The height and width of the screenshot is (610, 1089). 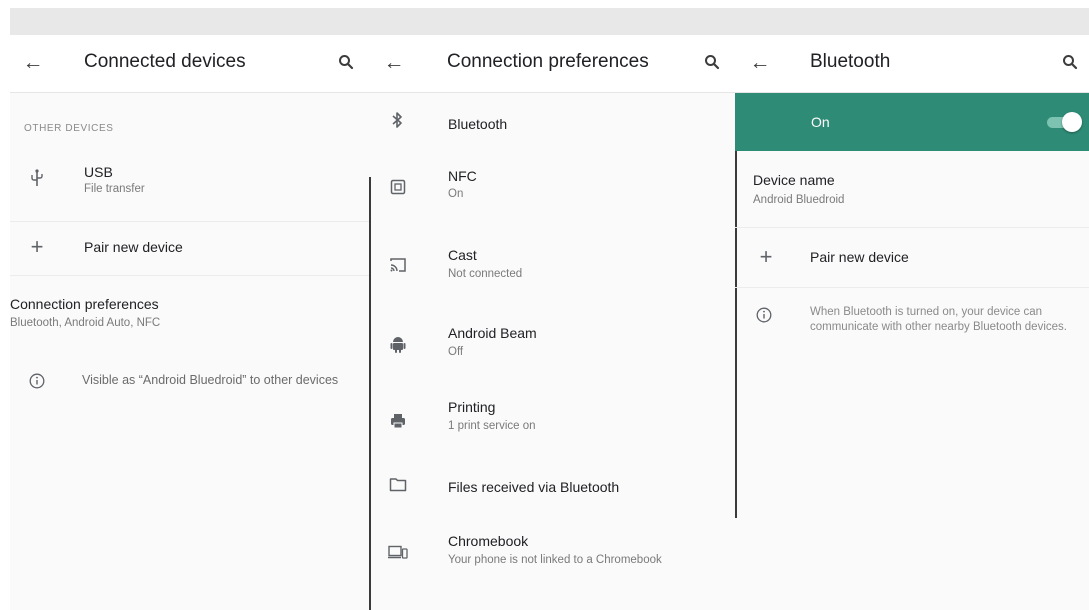 What do you see at coordinates (398, 554) in the screenshot?
I see `chromebook-icon` at bounding box center [398, 554].